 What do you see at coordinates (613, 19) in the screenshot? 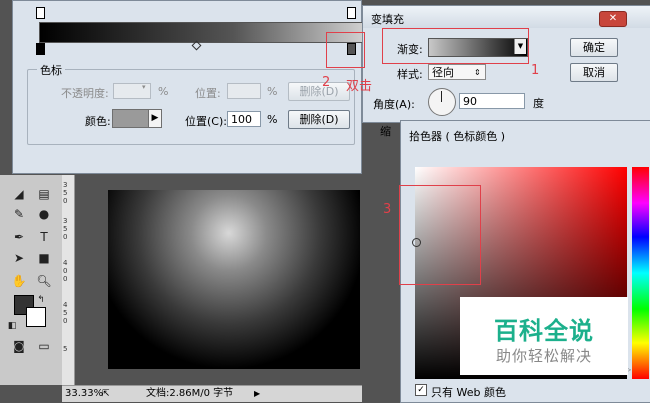
I see `close-icon: ✕` at bounding box center [613, 19].